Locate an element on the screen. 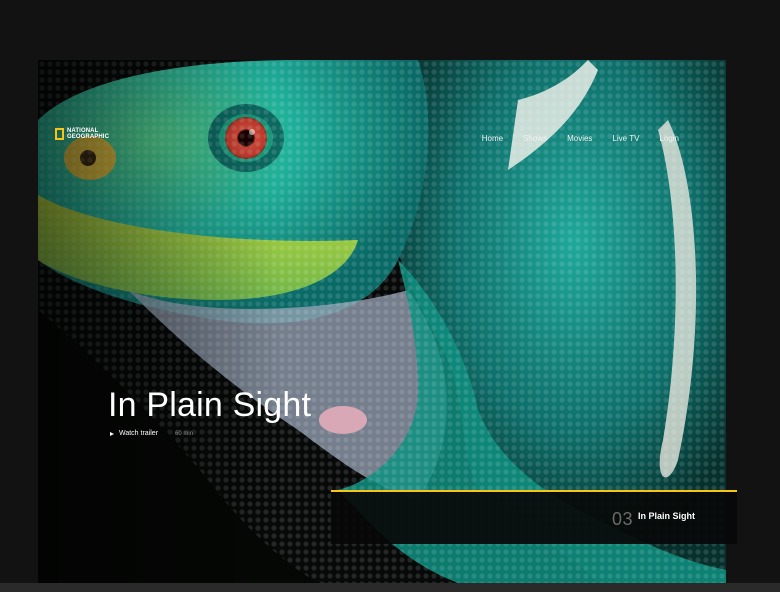  nav-shows: Shows is located at coordinates (535, 138).